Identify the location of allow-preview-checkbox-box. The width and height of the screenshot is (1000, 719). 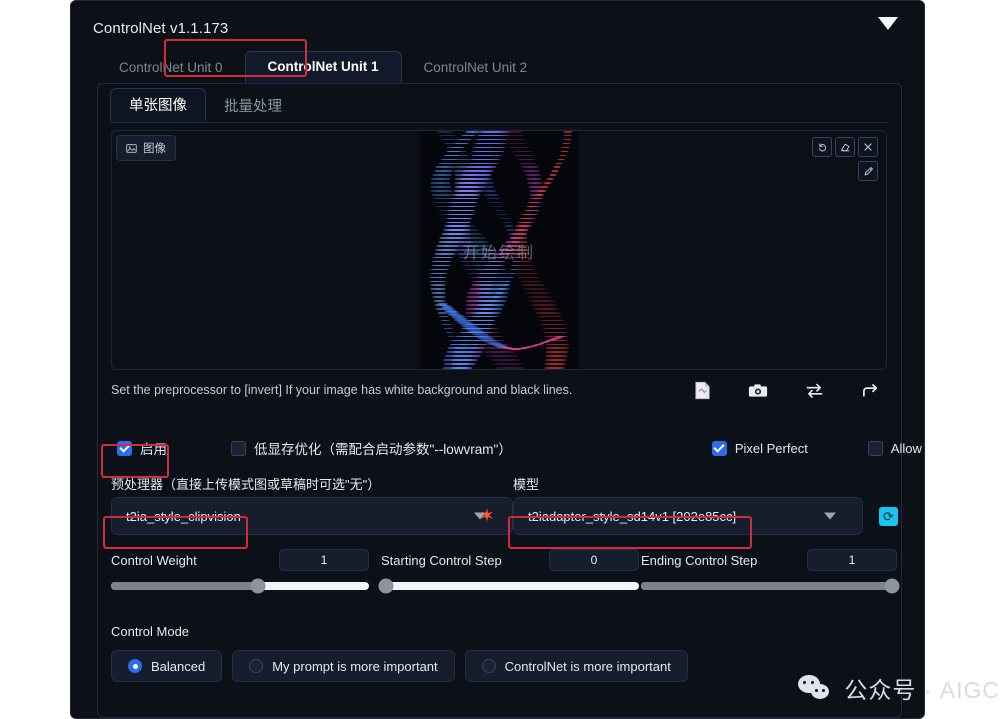
(875, 448).